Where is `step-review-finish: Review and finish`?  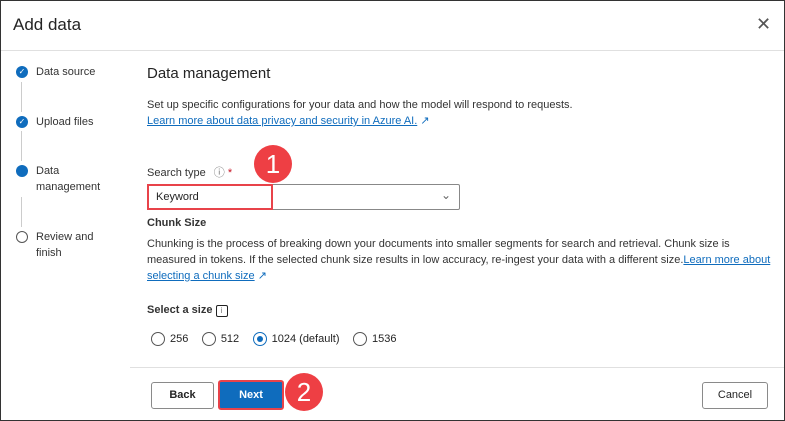 step-review-finish: Review and finish is located at coordinates (66, 245).